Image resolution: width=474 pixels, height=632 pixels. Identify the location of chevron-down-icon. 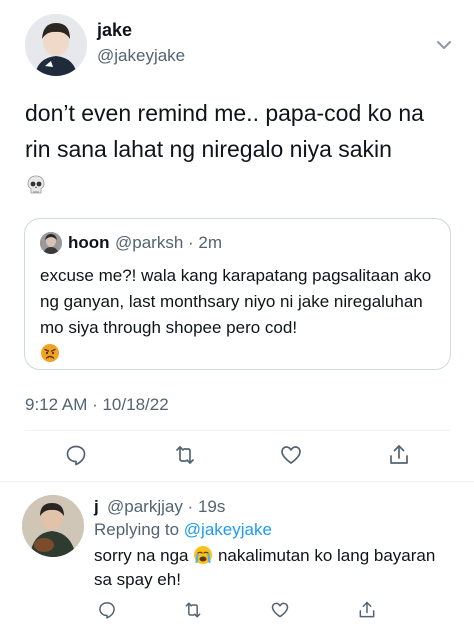
(444, 44).